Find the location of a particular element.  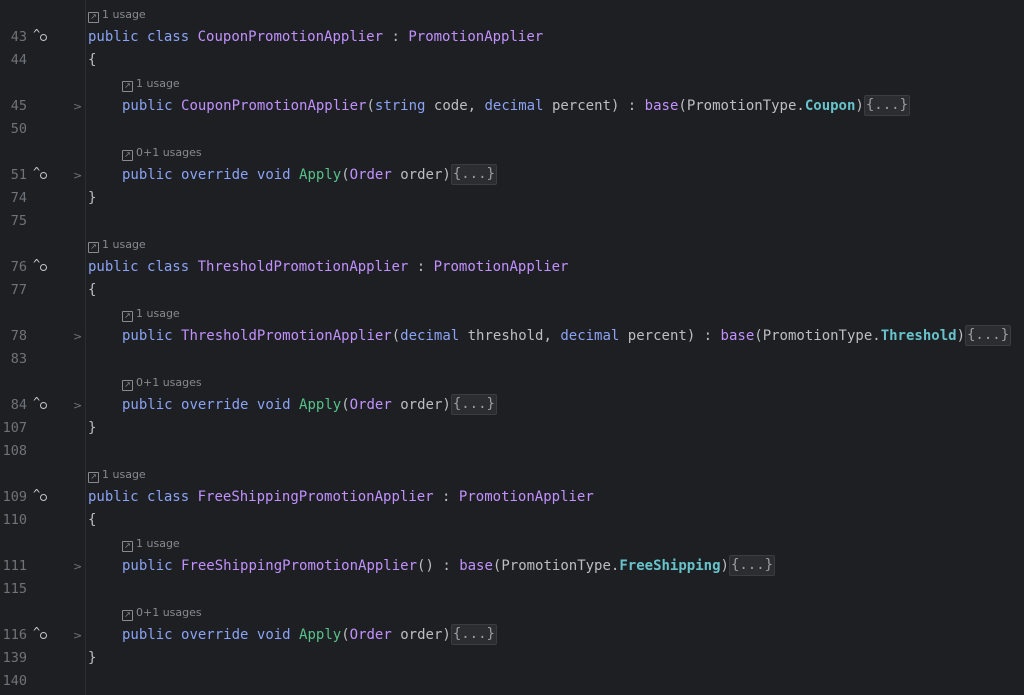

line-number: 83 is located at coordinates (18, 359).